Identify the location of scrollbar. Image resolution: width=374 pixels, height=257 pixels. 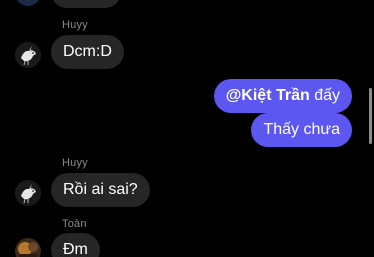
(370, 116).